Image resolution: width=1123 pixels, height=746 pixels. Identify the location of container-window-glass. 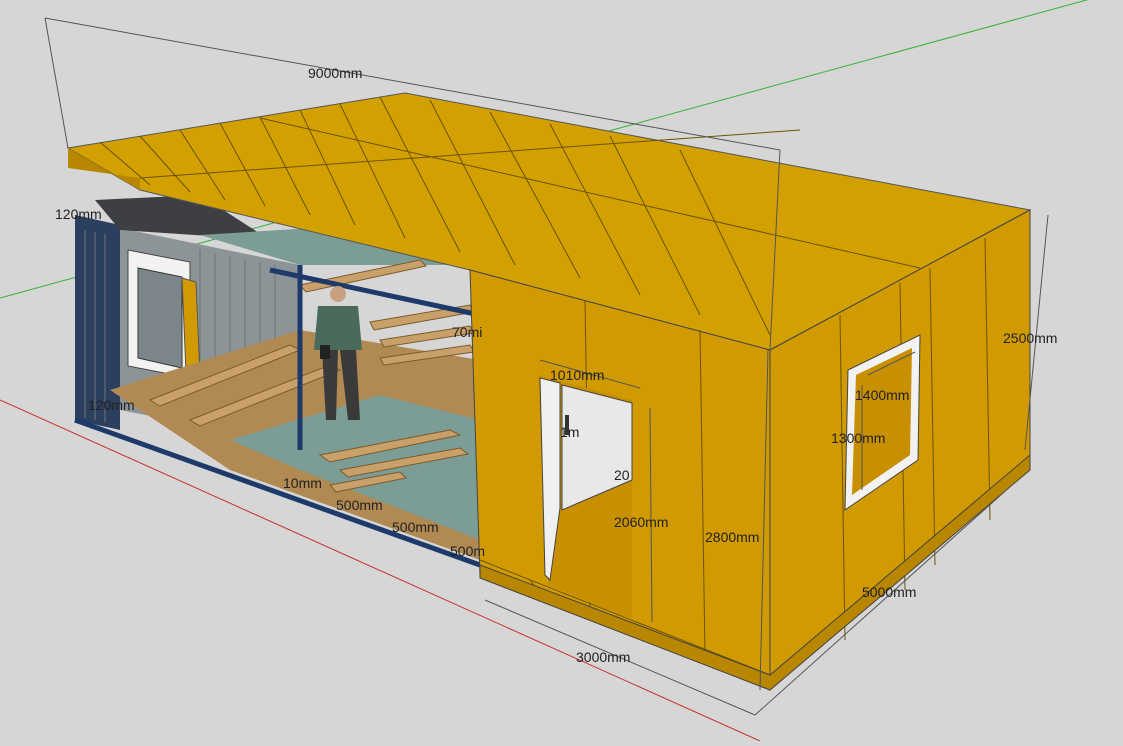
(160, 318).